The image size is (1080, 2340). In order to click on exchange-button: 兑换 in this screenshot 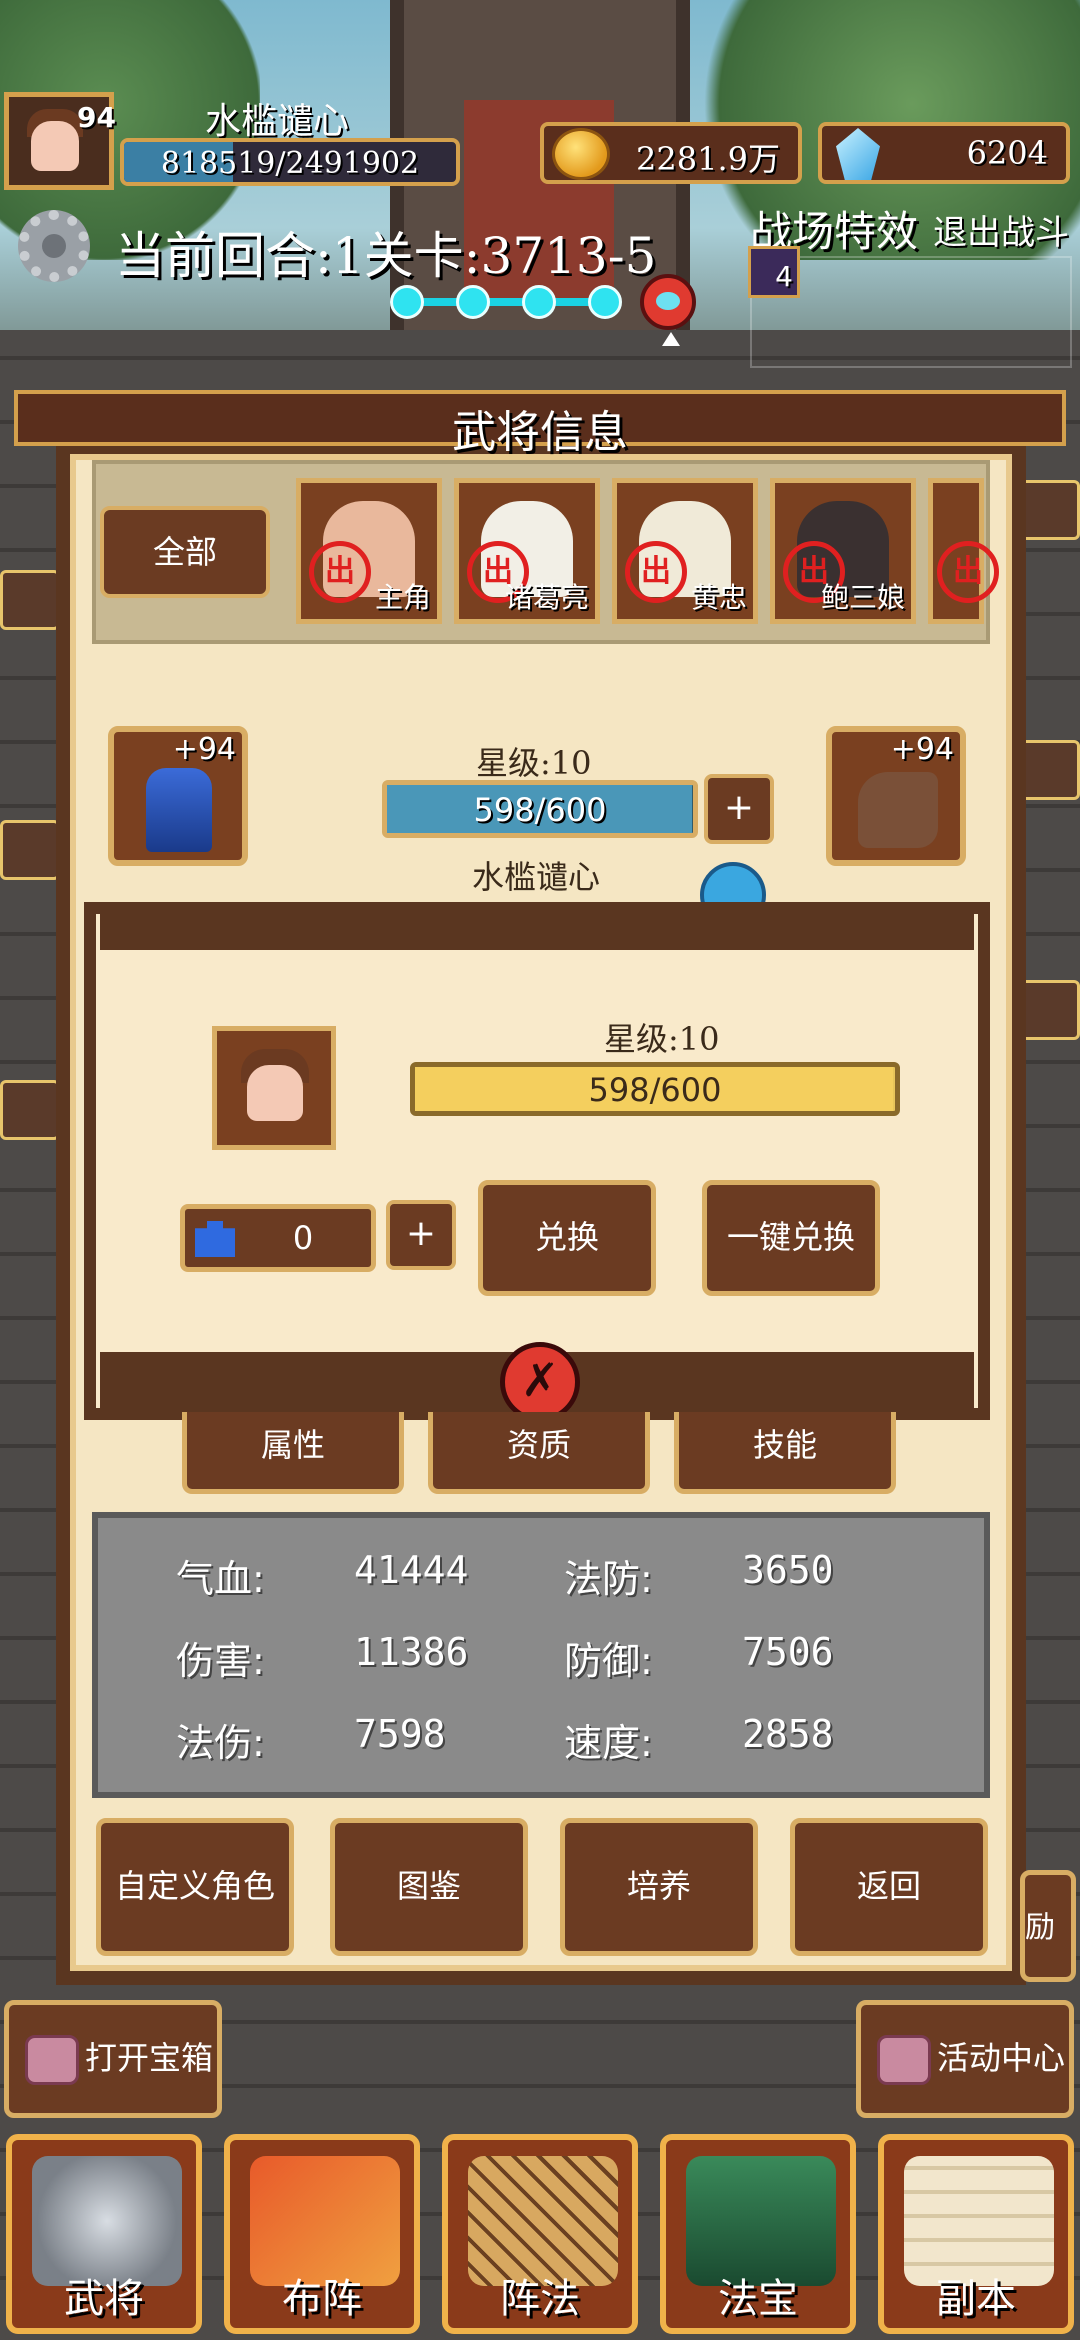, I will do `click(567, 1238)`.